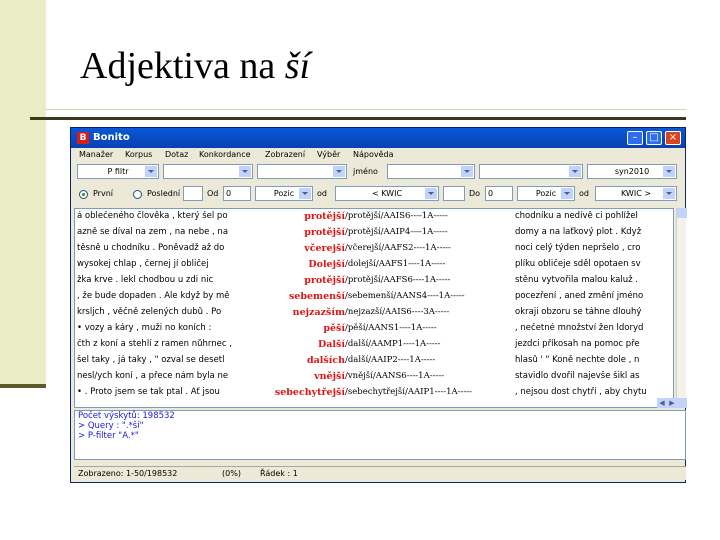  What do you see at coordinates (23, 386) in the screenshot?
I see `slide-side-bar-accent` at bounding box center [23, 386].